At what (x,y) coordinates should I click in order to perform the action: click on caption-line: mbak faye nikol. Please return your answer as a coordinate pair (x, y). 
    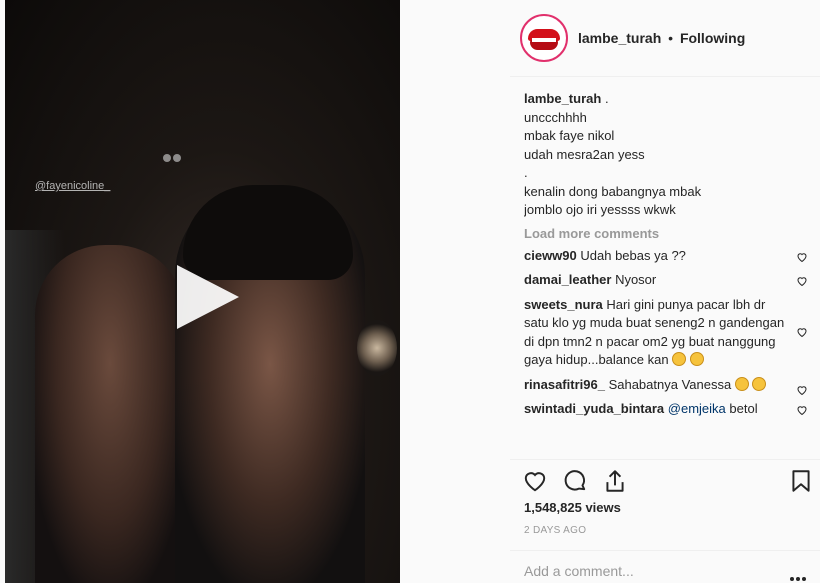
    Looking at the image, I should click on (569, 135).